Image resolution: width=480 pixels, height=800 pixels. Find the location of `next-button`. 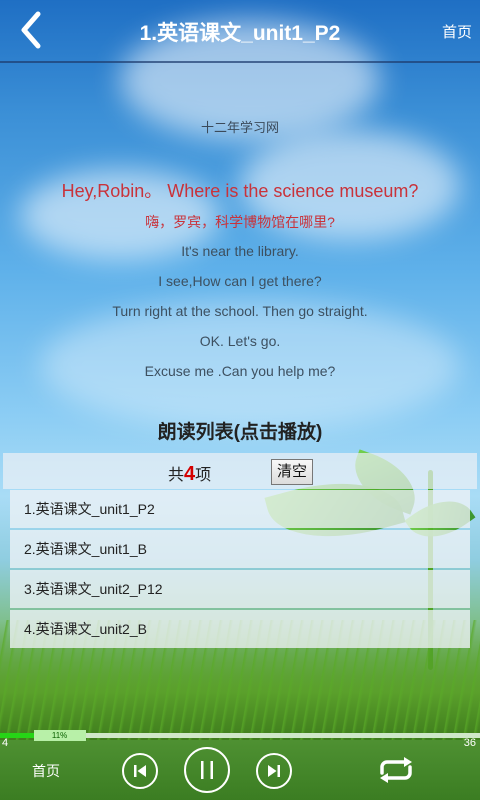

next-button is located at coordinates (274, 771).